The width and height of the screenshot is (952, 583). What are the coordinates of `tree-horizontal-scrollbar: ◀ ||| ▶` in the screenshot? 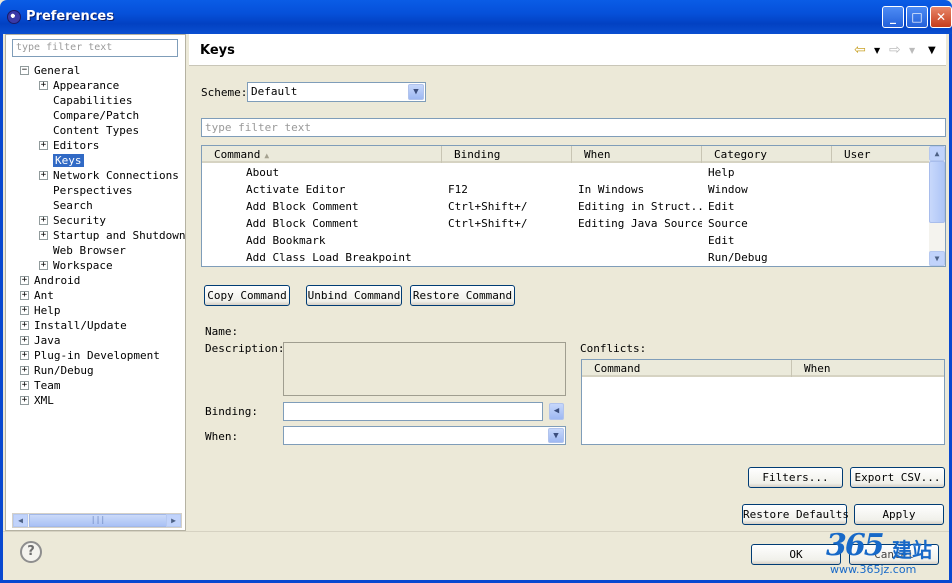 It's located at (97, 520).